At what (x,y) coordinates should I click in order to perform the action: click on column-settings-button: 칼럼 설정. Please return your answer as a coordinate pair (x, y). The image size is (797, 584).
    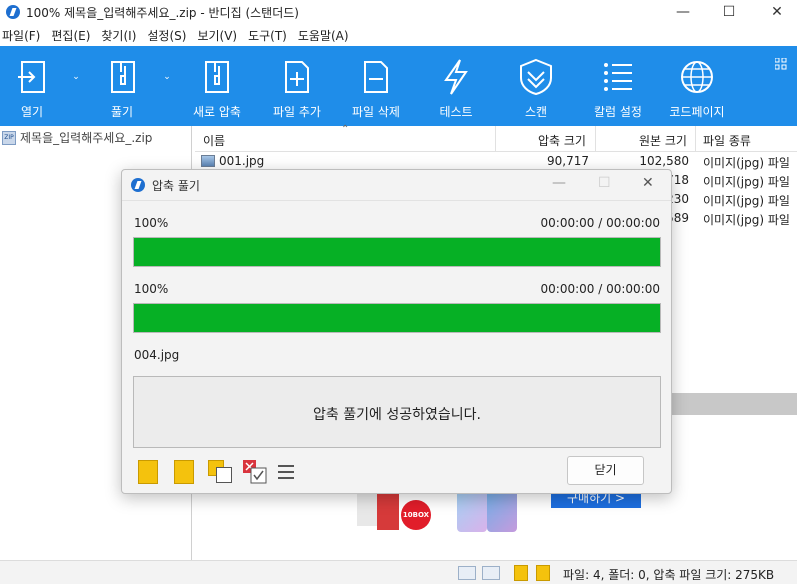
    Looking at the image, I should click on (618, 86).